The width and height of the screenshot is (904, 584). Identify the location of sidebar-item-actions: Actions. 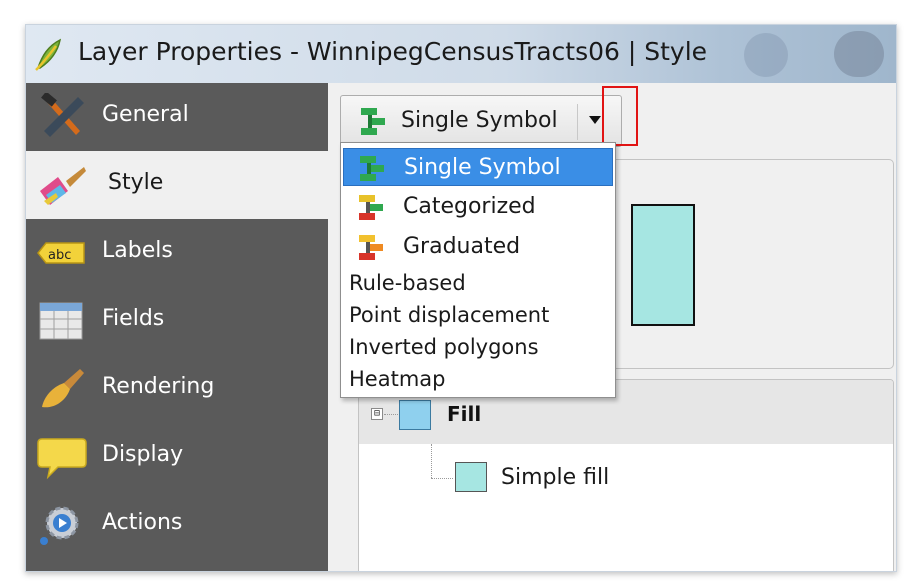
(177, 525).